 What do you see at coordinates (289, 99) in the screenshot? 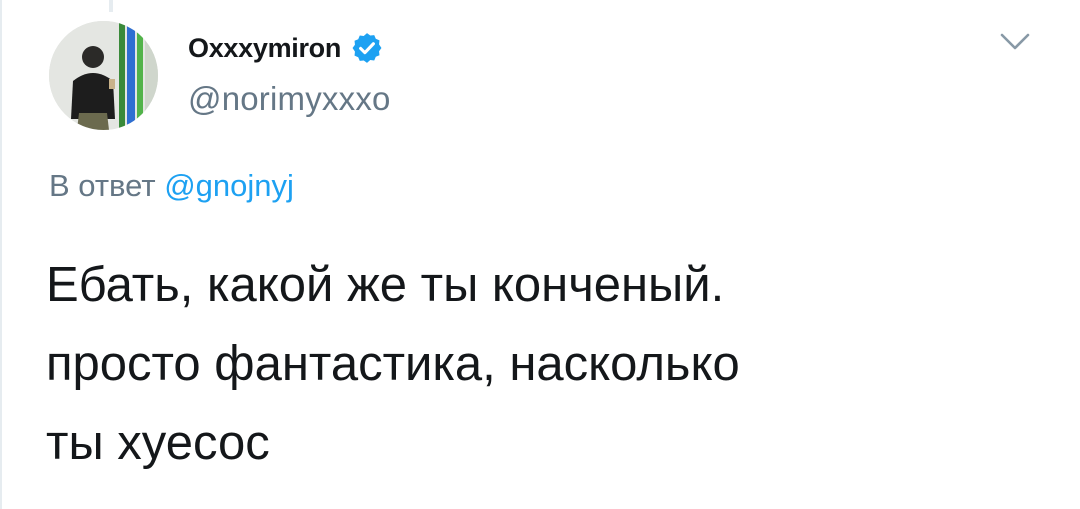
I see `user-handle: @norimyxxxo` at bounding box center [289, 99].